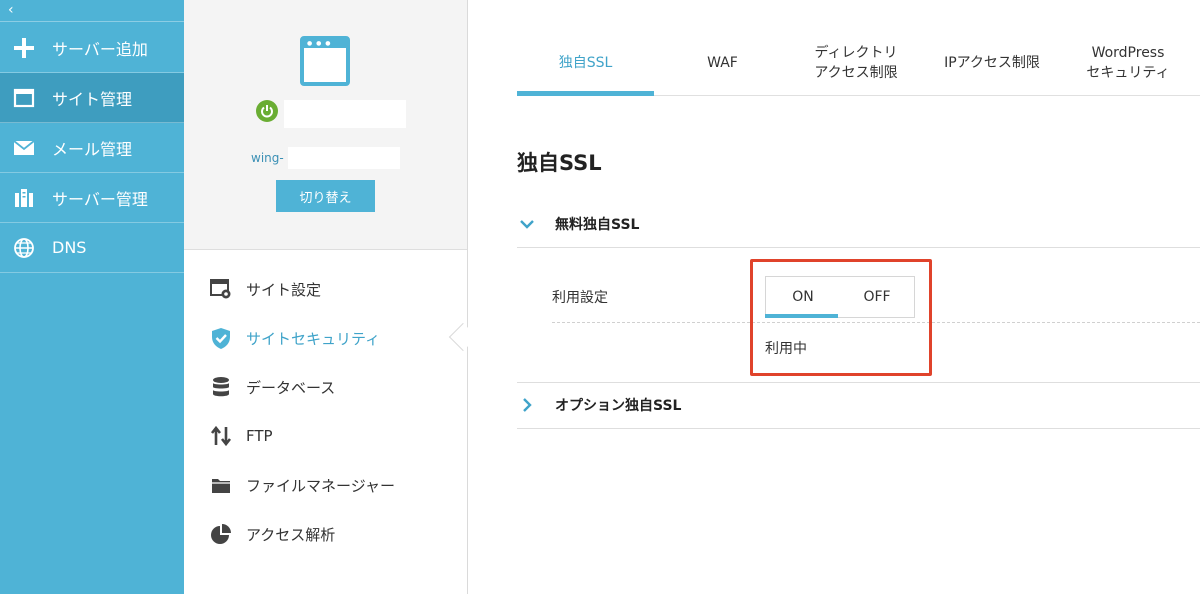 The height and width of the screenshot is (594, 1200). I want to click on menu-item-database: データベース, so click(325, 387).